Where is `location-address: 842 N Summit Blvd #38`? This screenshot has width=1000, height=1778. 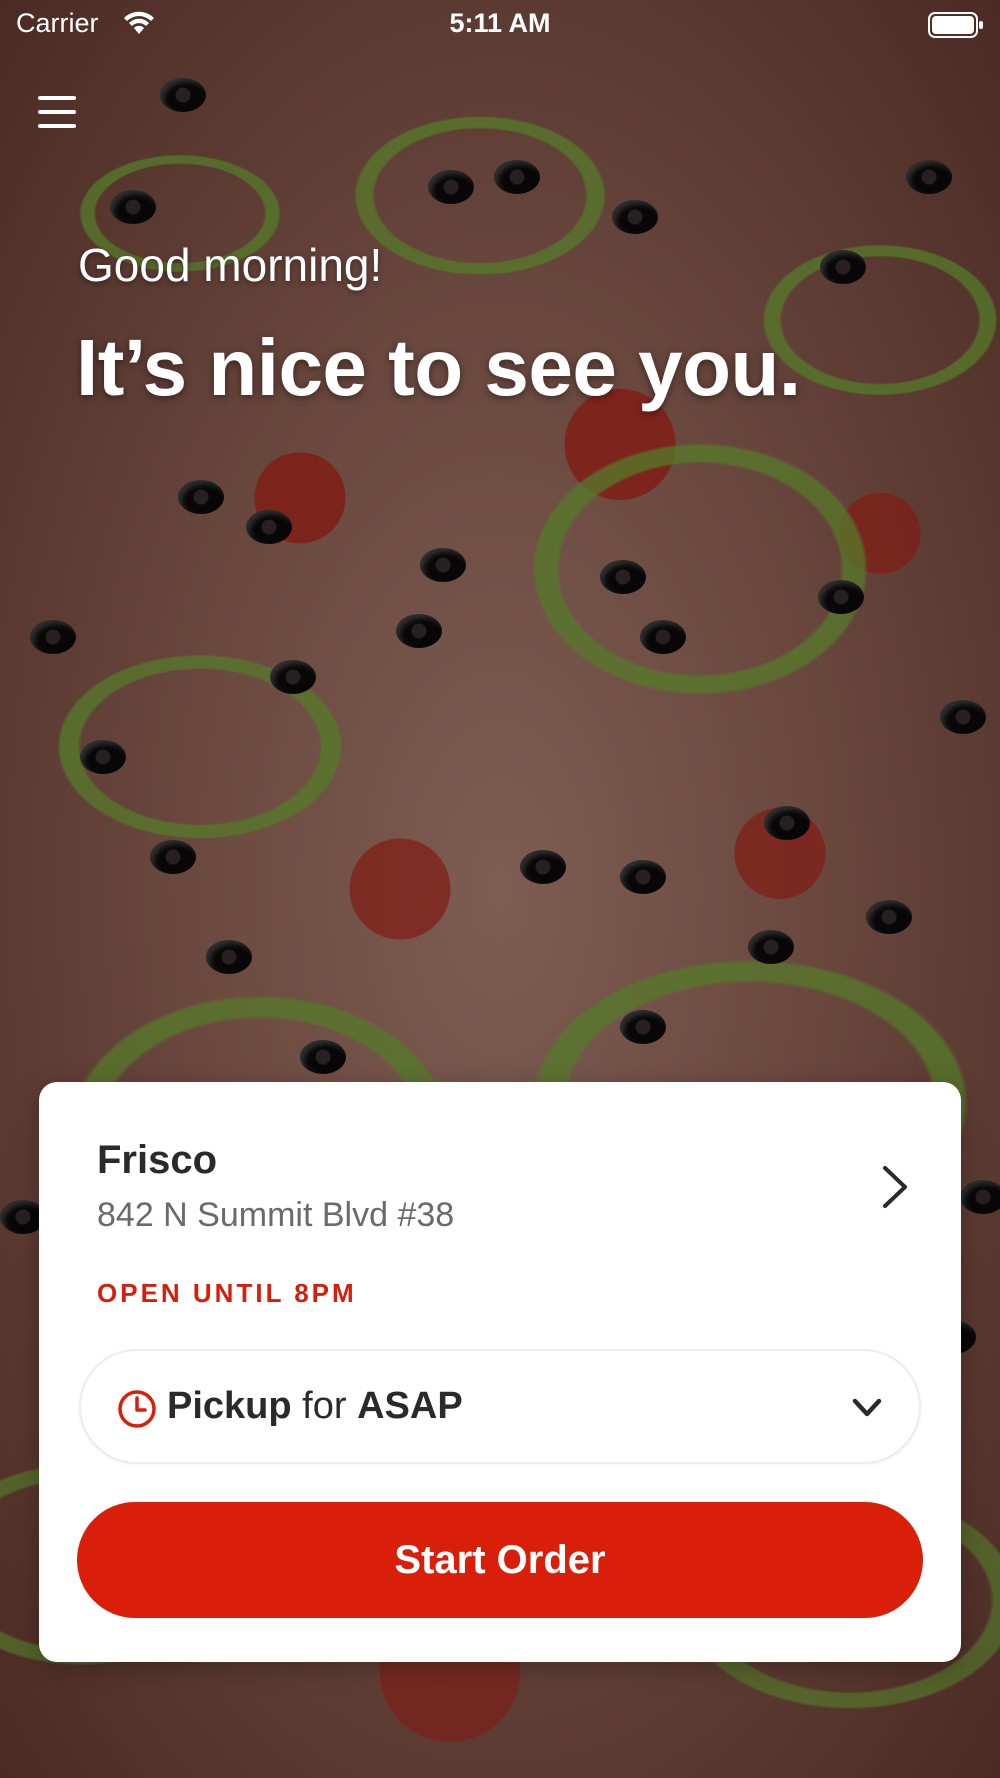 location-address: 842 N Summit Blvd #38 is located at coordinates (276, 1215).